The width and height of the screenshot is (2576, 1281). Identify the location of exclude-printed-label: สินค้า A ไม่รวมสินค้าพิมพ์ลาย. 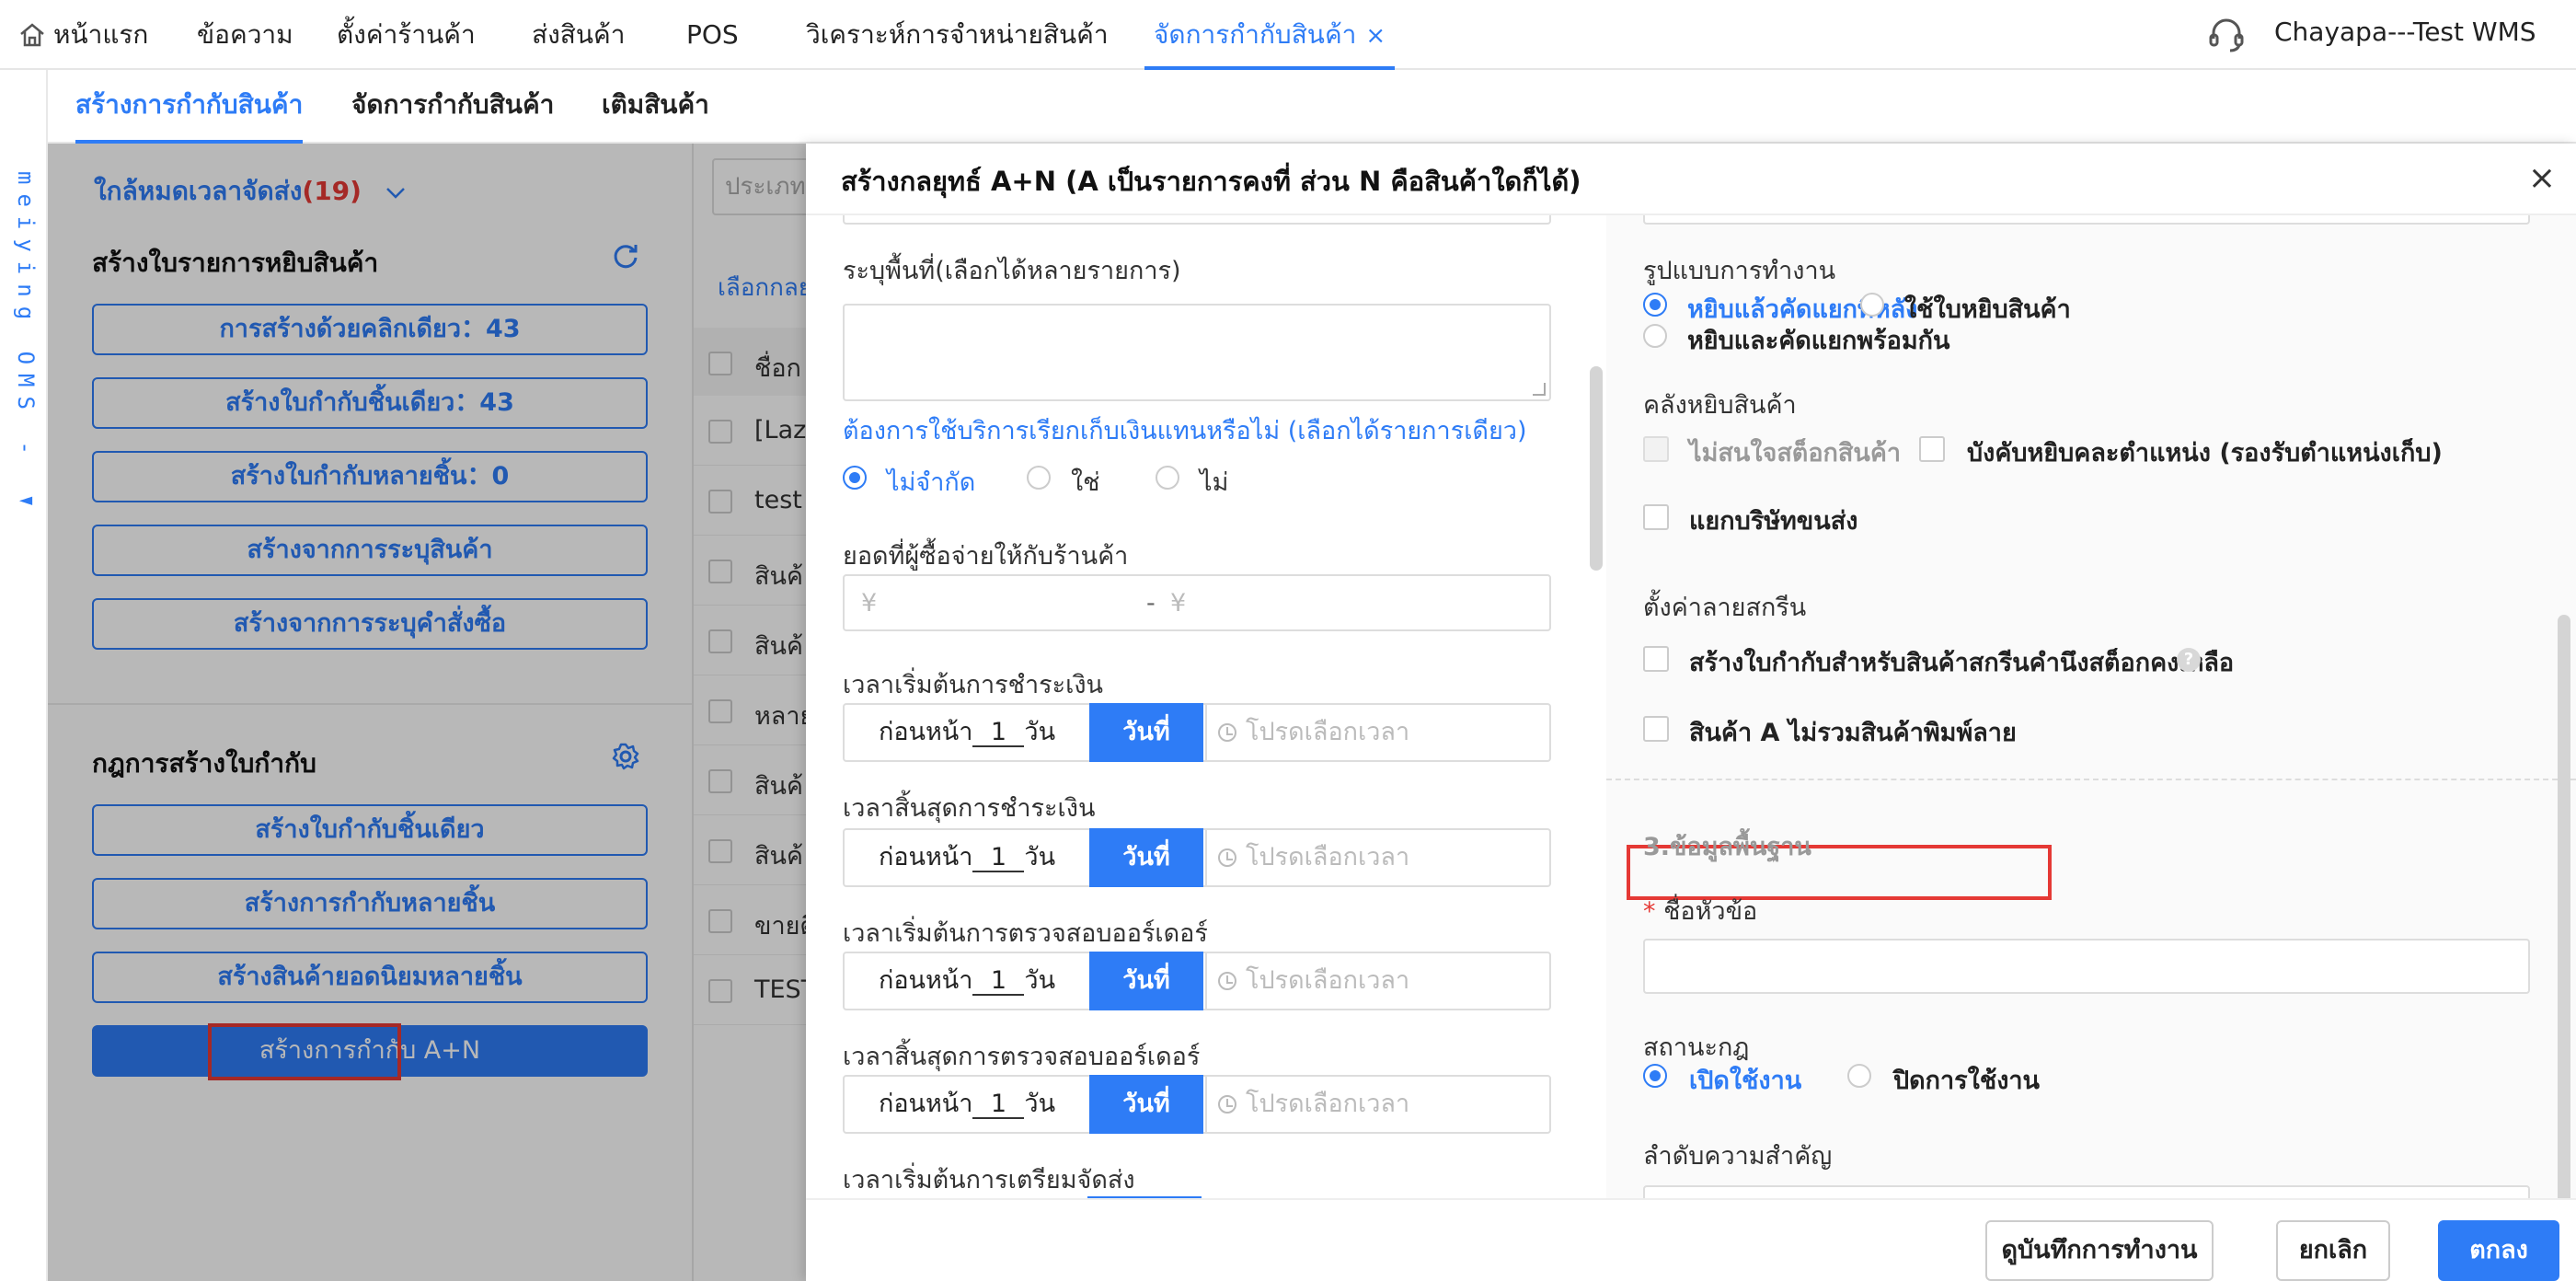
(1853, 732).